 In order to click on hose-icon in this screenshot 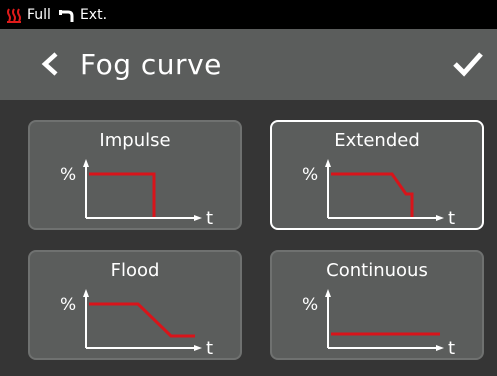, I will do `click(66, 15)`.